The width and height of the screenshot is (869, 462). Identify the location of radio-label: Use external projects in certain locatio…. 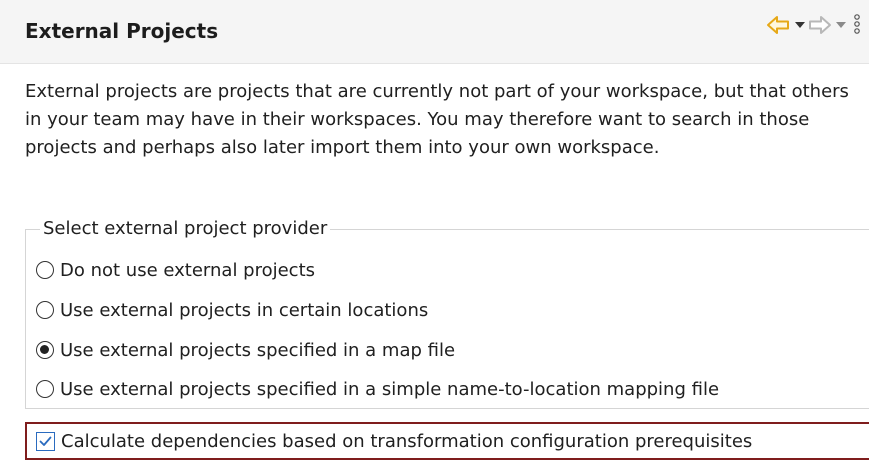
(244, 310).